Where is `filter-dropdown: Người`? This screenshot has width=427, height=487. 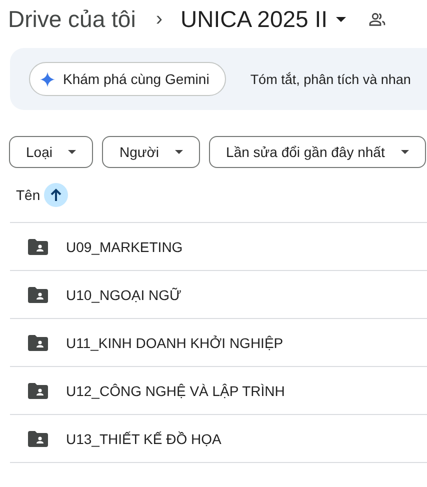
filter-dropdown: Người is located at coordinates (151, 152).